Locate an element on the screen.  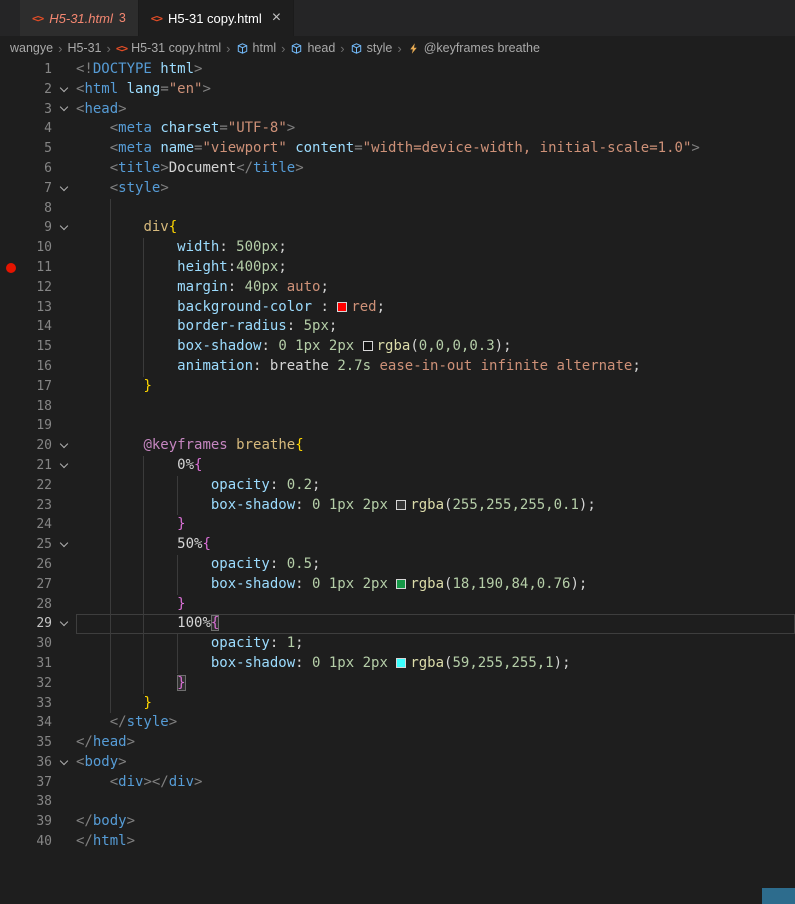
code-line: 22 opacity: 0.2; is located at coordinates (397, 486).